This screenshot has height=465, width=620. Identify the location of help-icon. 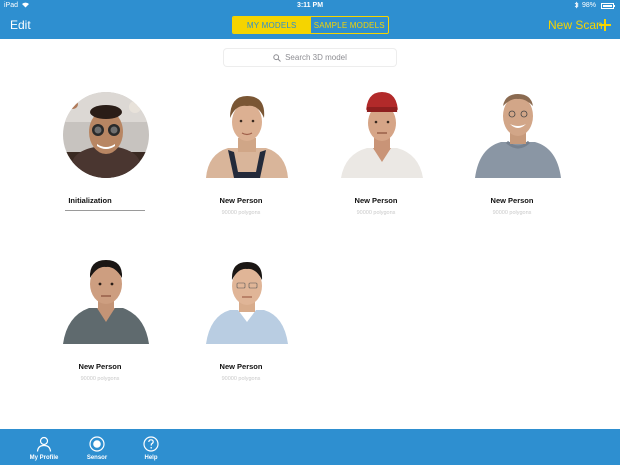
(151, 444).